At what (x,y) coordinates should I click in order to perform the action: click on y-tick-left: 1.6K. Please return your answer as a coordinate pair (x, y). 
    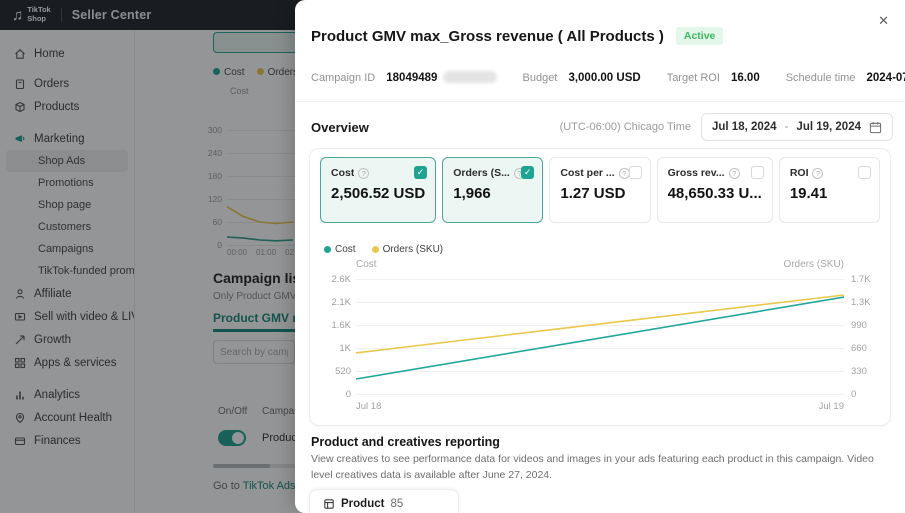
    Looking at the image, I should click on (341, 325).